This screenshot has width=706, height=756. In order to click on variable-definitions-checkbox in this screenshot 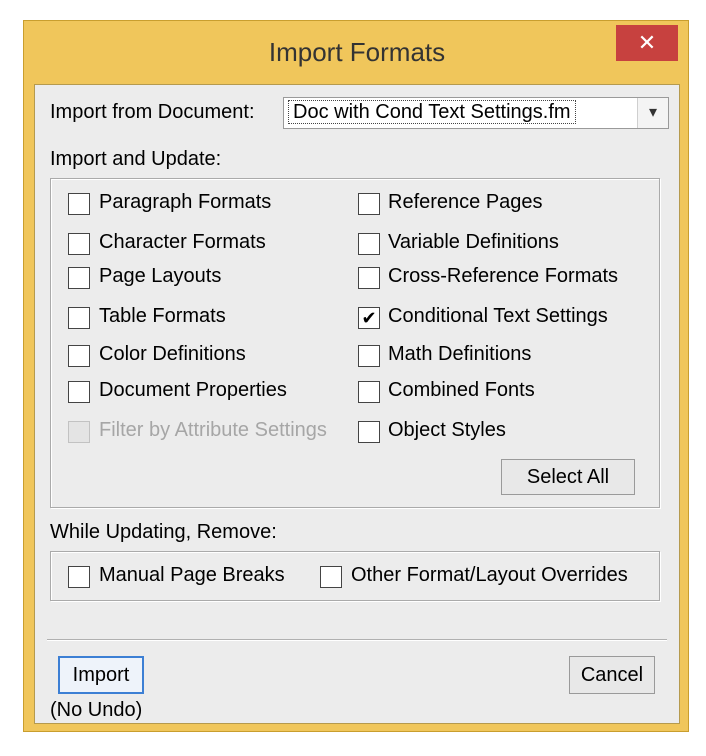, I will do `click(369, 244)`.